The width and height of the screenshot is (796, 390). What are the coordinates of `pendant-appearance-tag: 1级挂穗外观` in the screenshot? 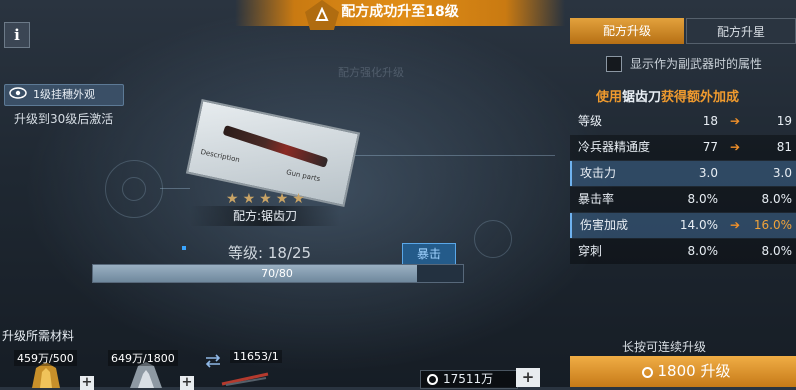 It's located at (64, 95).